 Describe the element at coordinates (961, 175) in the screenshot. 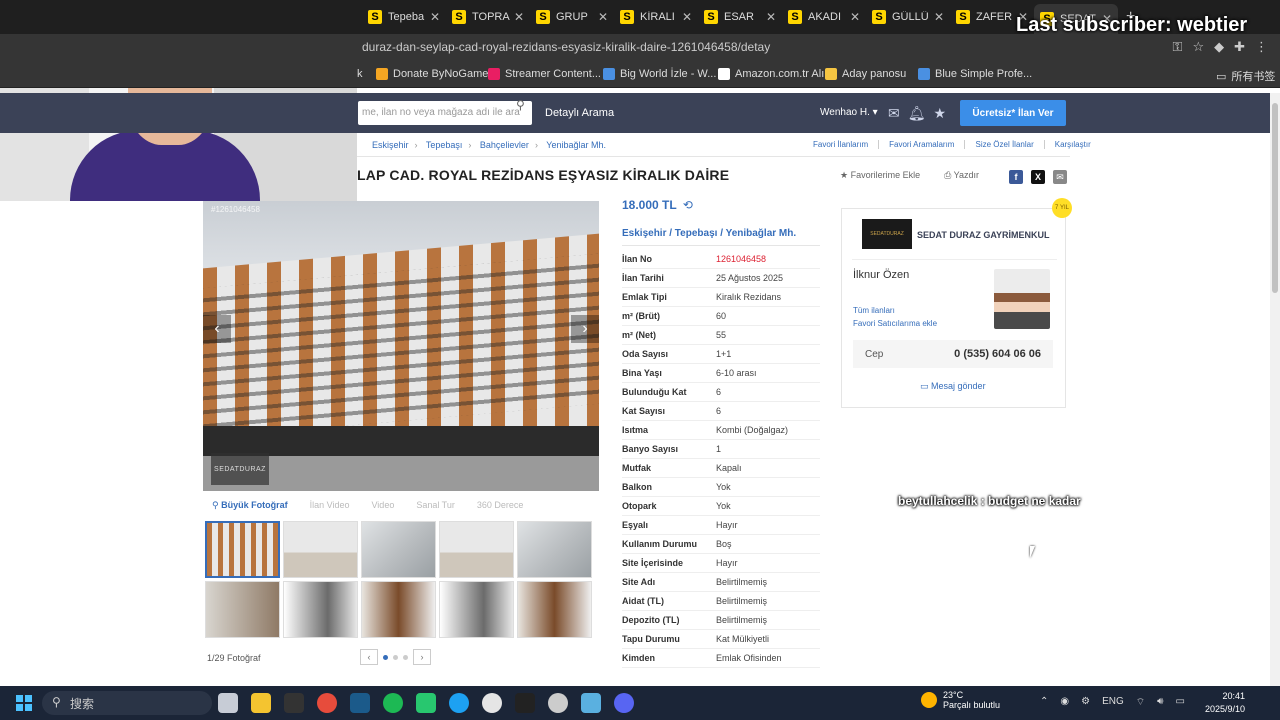

I see `print-button: ⎙ Yazdır` at that location.